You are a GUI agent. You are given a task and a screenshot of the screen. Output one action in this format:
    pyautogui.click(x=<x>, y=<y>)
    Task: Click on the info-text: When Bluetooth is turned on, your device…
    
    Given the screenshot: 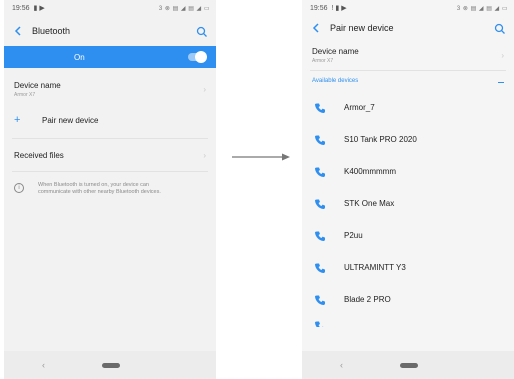 What is the action you would take?
    pyautogui.click(x=99, y=188)
    